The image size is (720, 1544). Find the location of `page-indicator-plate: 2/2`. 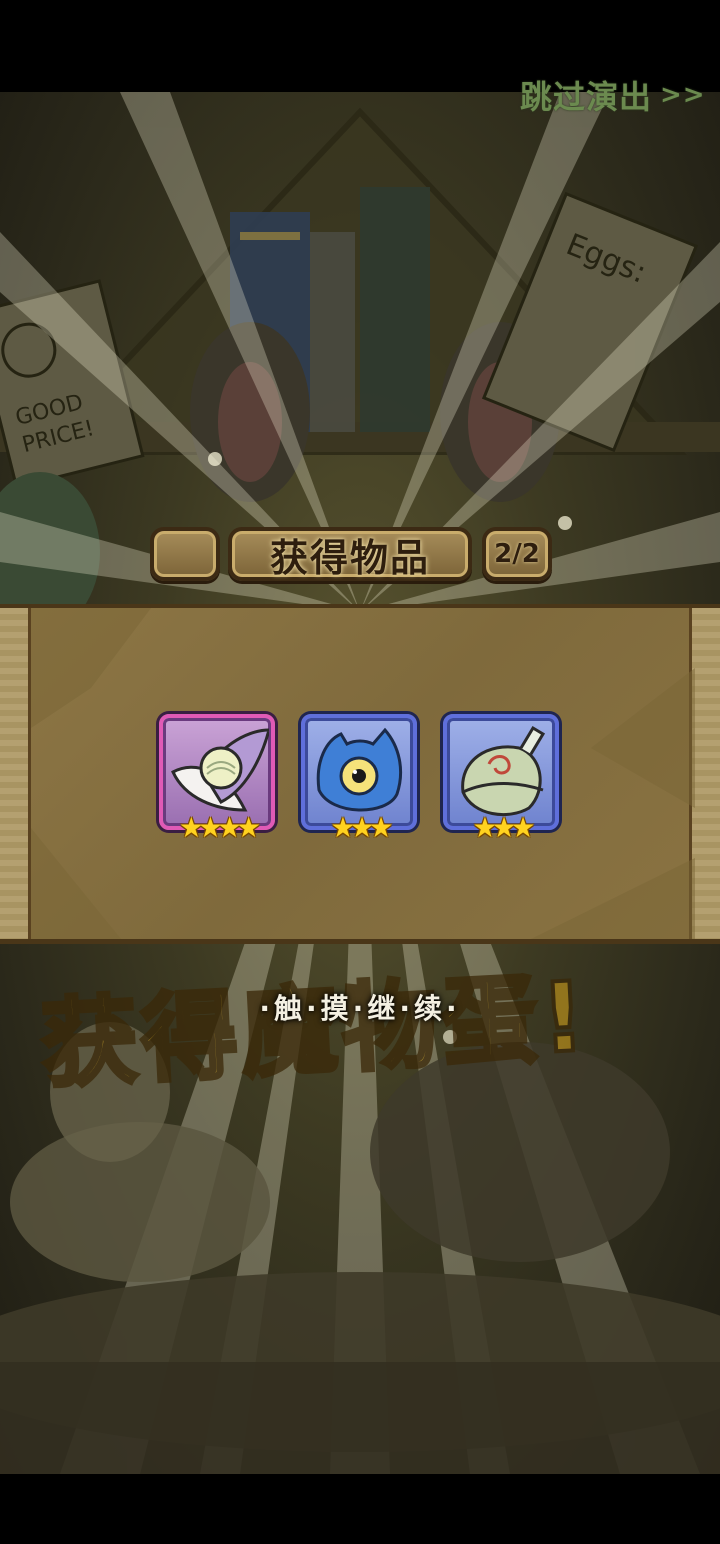

page-indicator-plate: 2/2 is located at coordinates (517, 554).